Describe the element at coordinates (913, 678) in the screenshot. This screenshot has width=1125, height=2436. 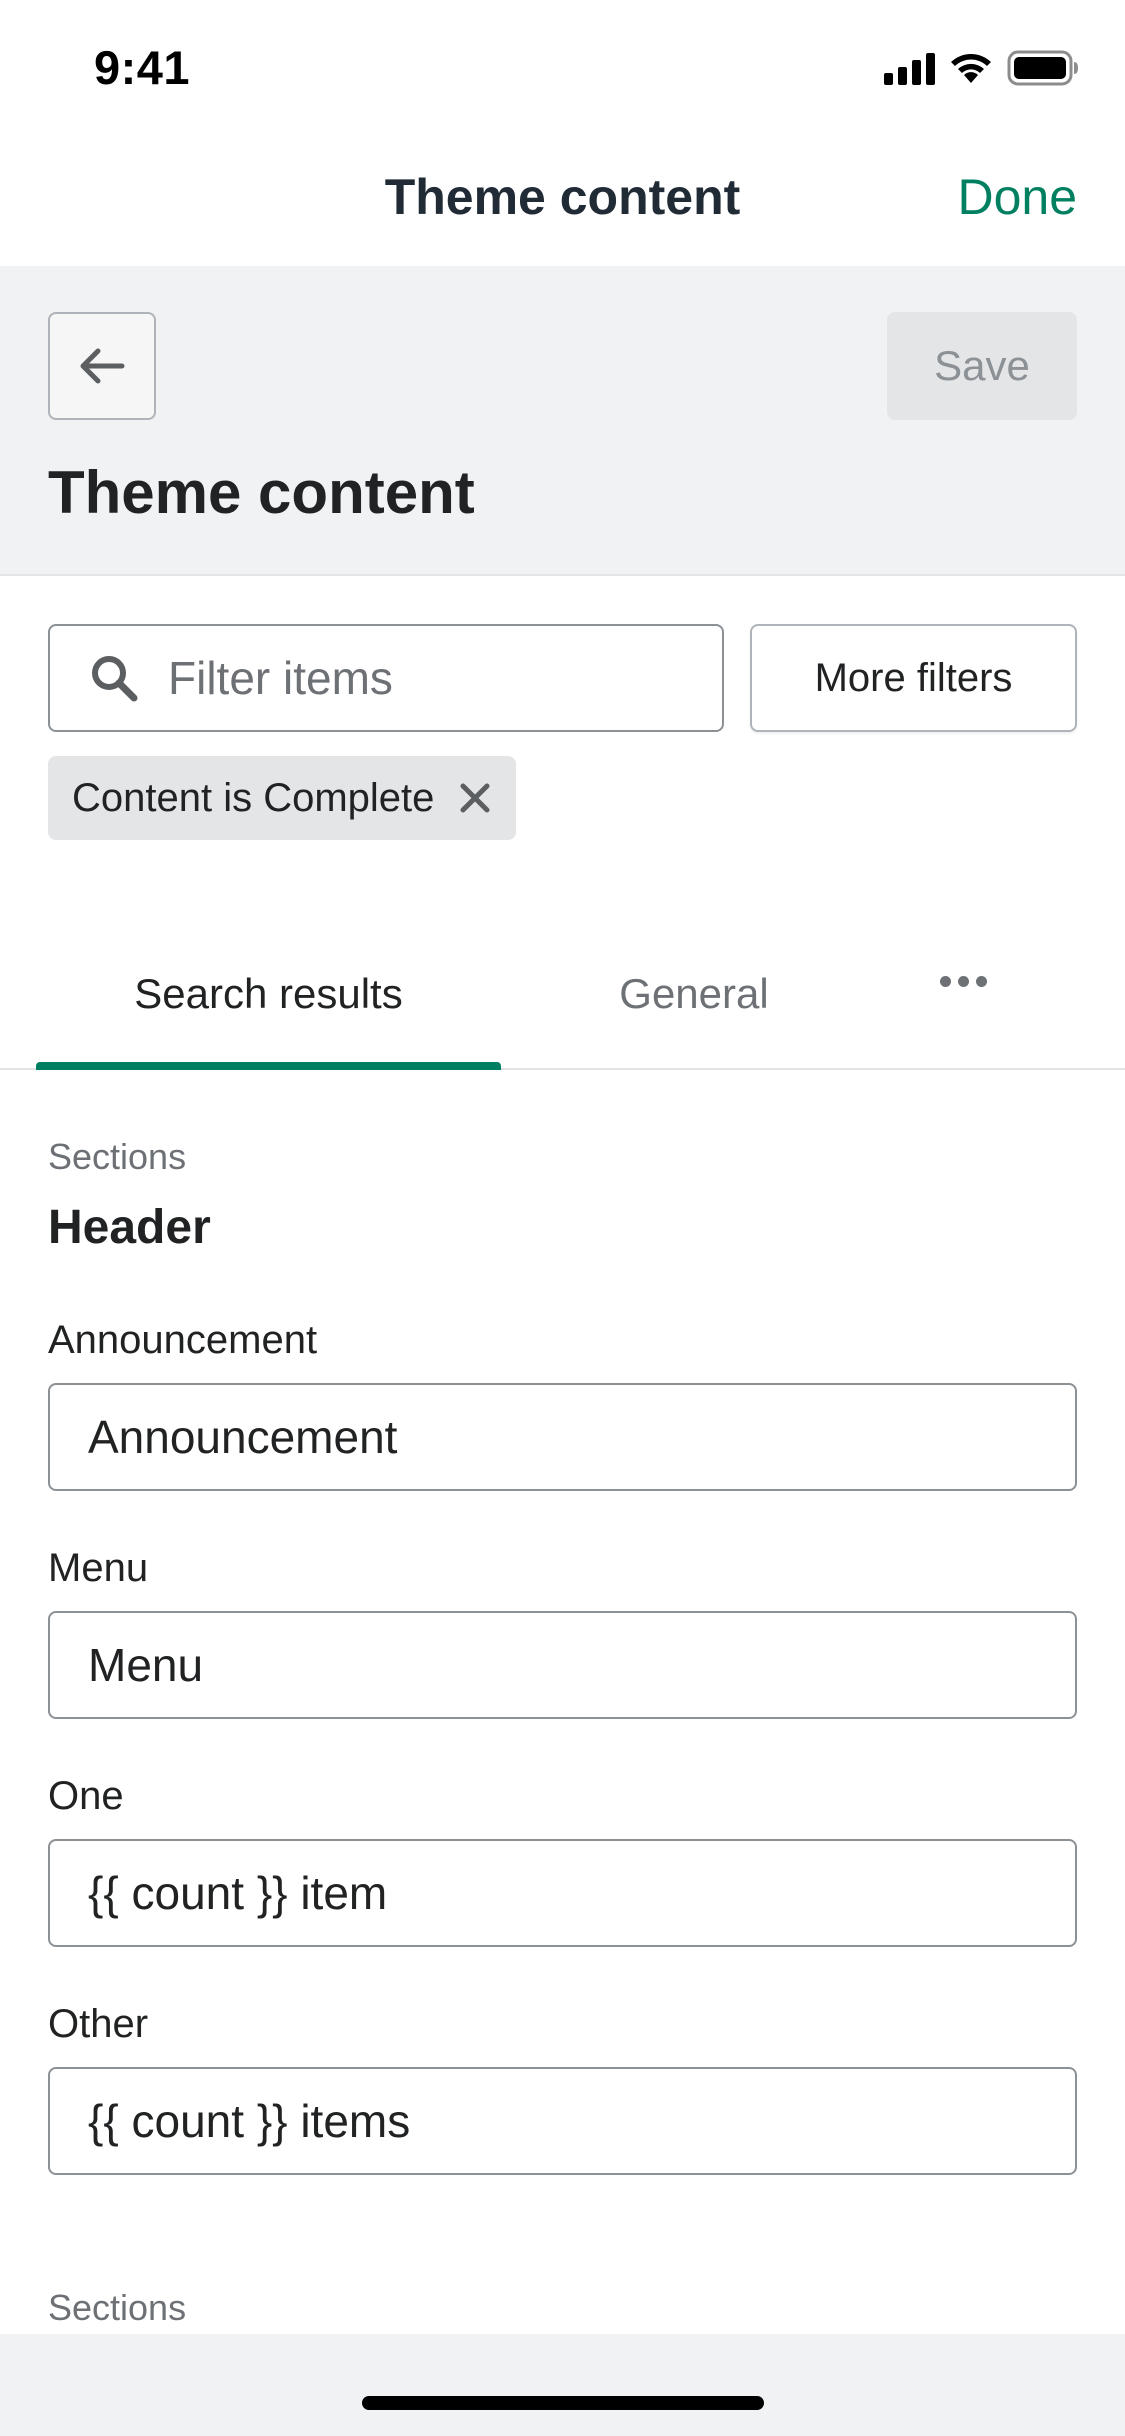
I see `more-filters-button: More filters` at that location.